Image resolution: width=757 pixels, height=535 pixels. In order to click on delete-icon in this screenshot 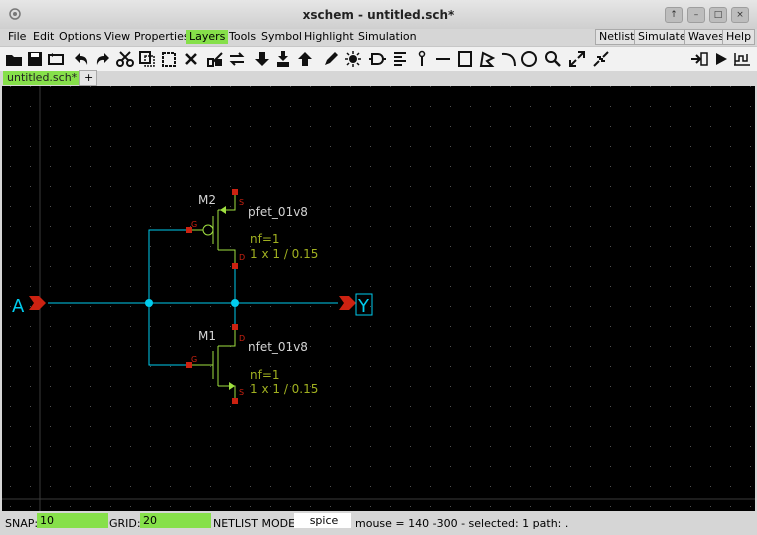, I will do `click(191, 59)`.